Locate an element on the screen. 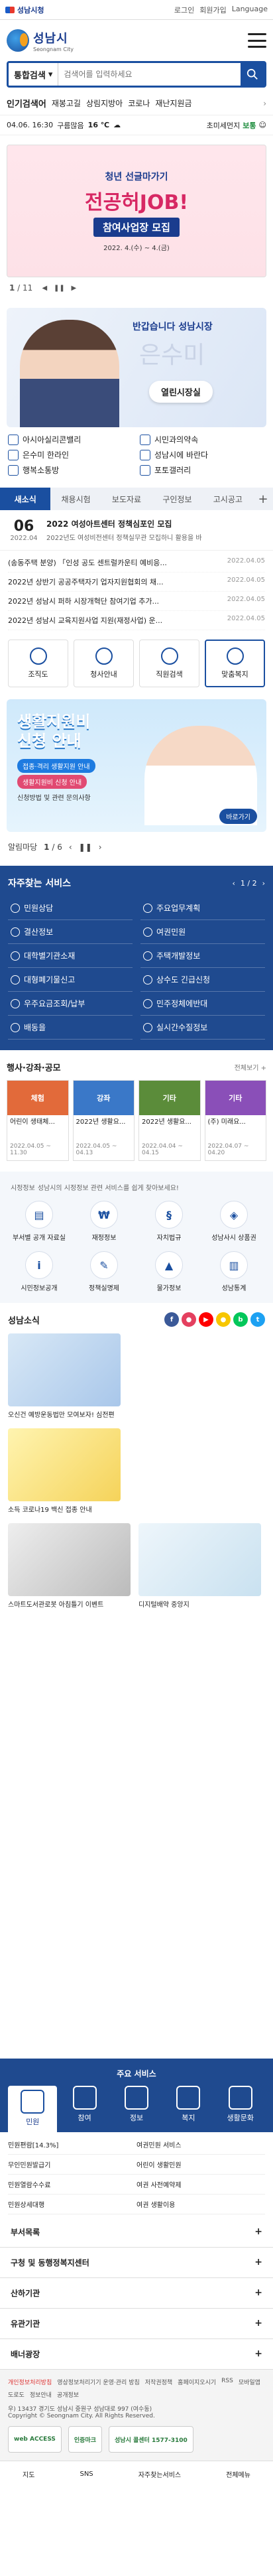  service-link: 민원열람수수료 is located at coordinates (72, 2185).